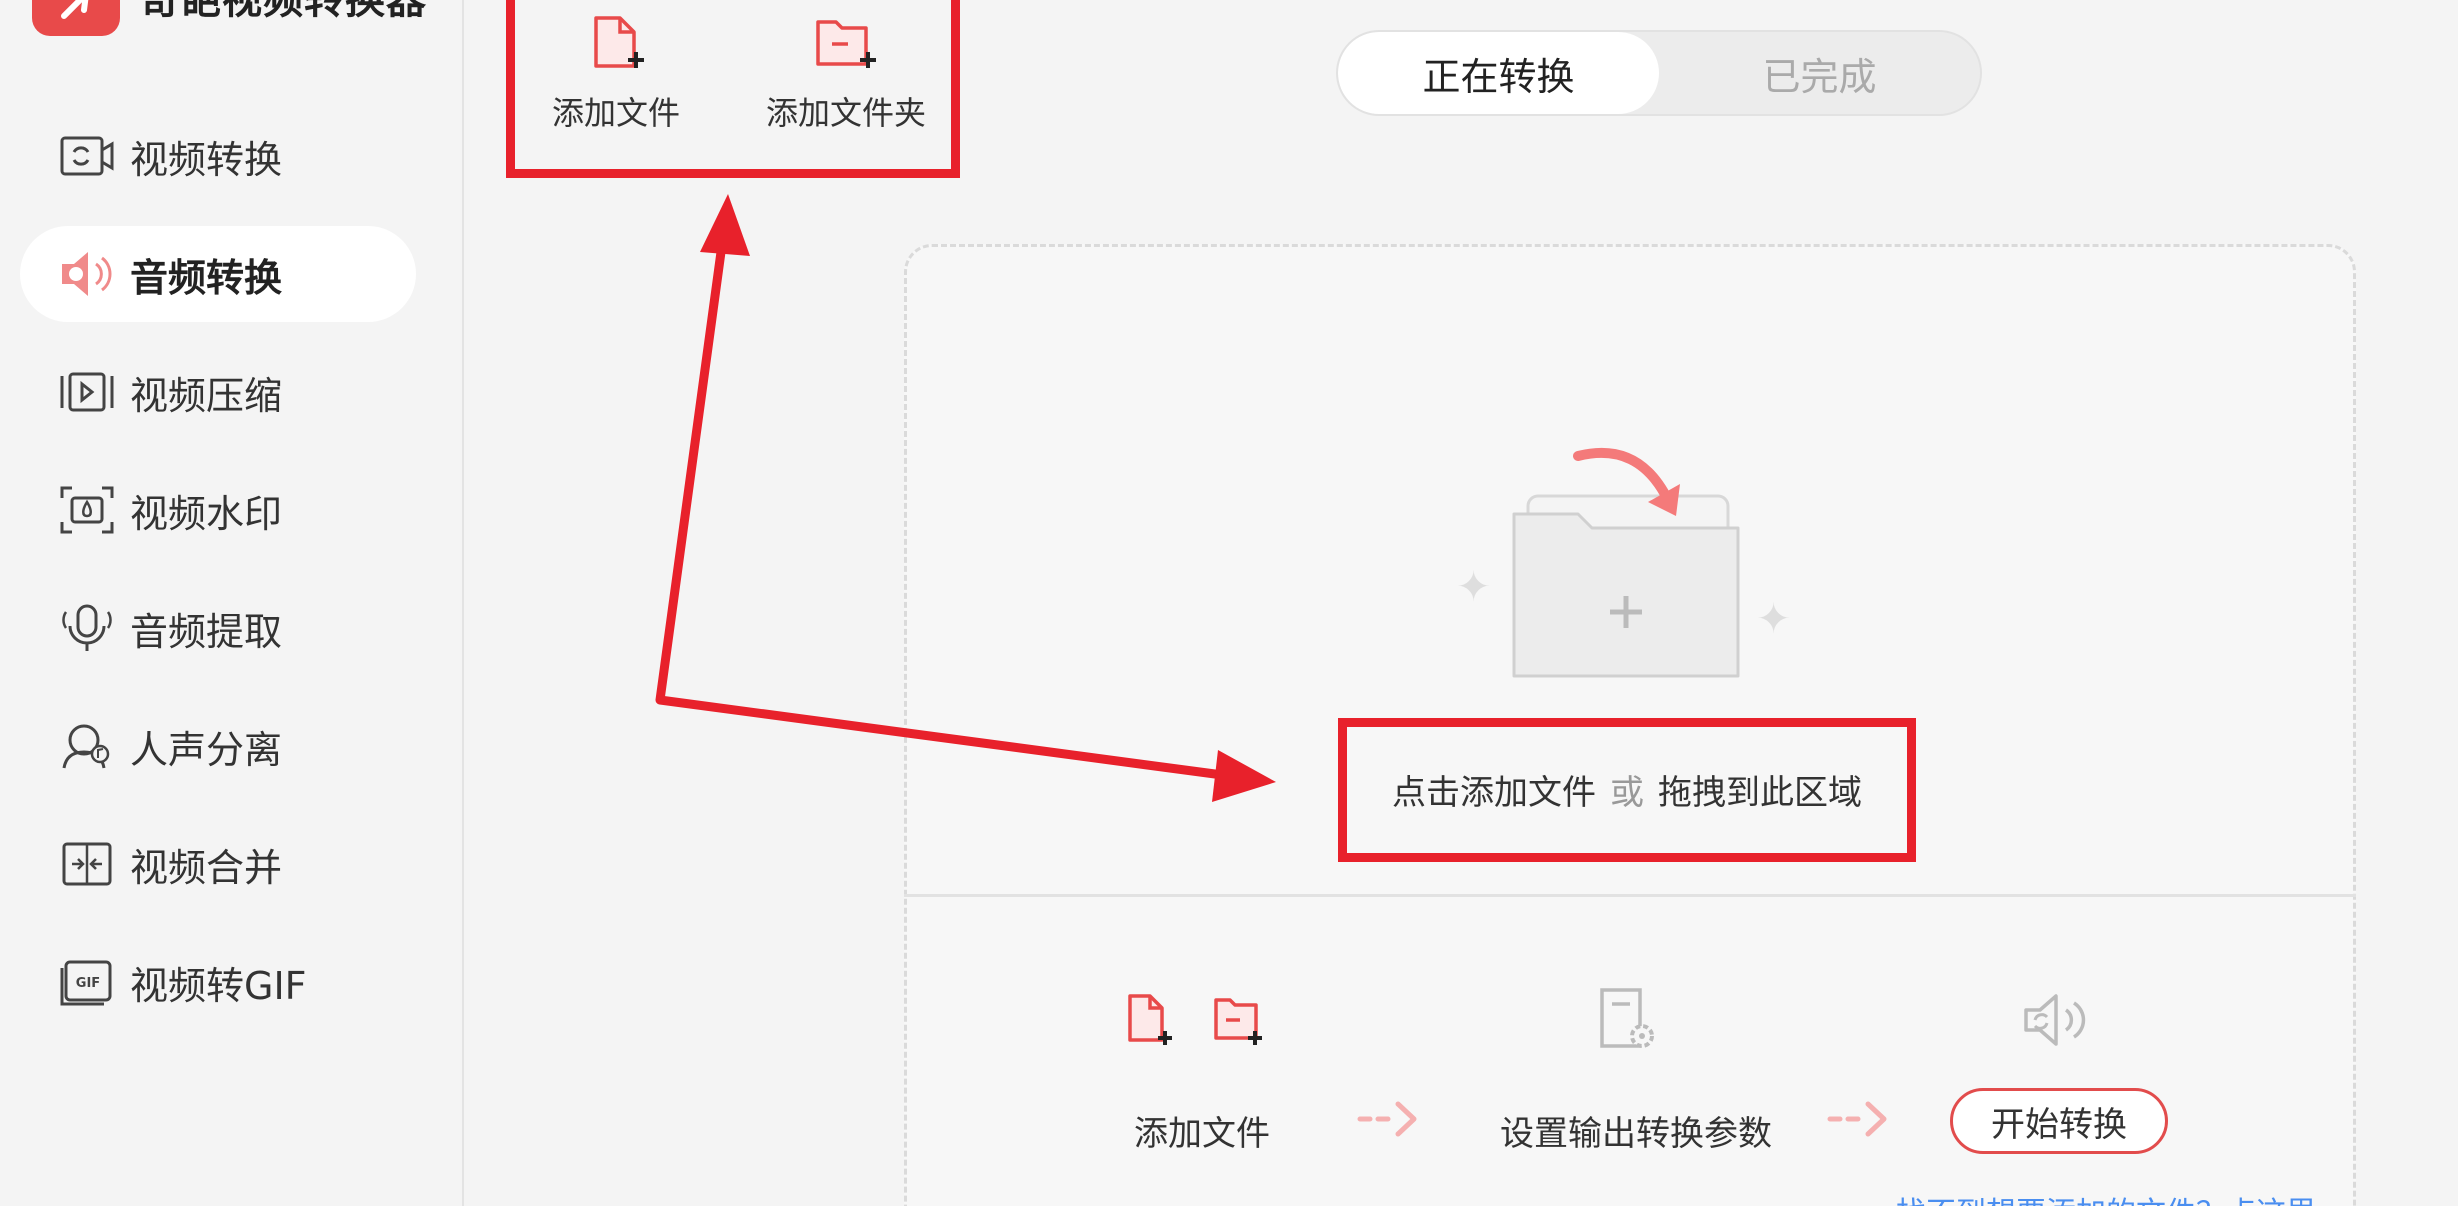 Image resolution: width=2458 pixels, height=1206 pixels. Describe the element at coordinates (206, 159) in the screenshot. I see `sidebar-item-label: 视频转换` at that location.